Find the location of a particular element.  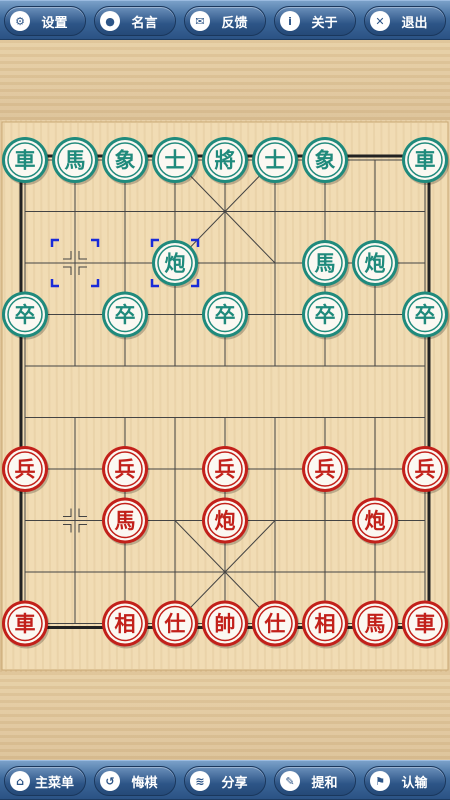

rss-icon: ≋ is located at coordinates (200, 781).